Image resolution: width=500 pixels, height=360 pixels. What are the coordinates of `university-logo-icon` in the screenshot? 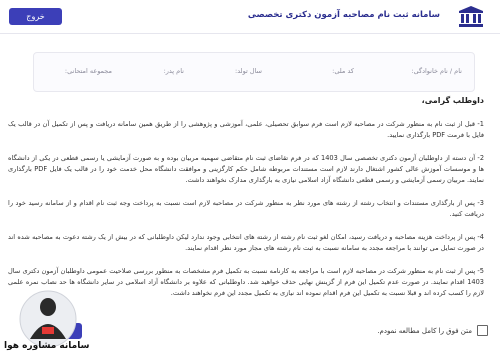 It's located at (471, 16).